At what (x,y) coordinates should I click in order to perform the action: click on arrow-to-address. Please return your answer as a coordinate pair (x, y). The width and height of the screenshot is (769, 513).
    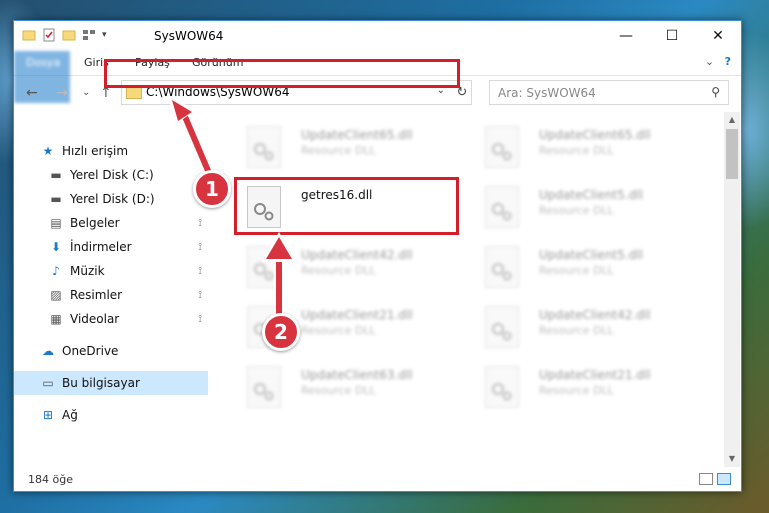
    Looking at the image, I should click on (192, 139).